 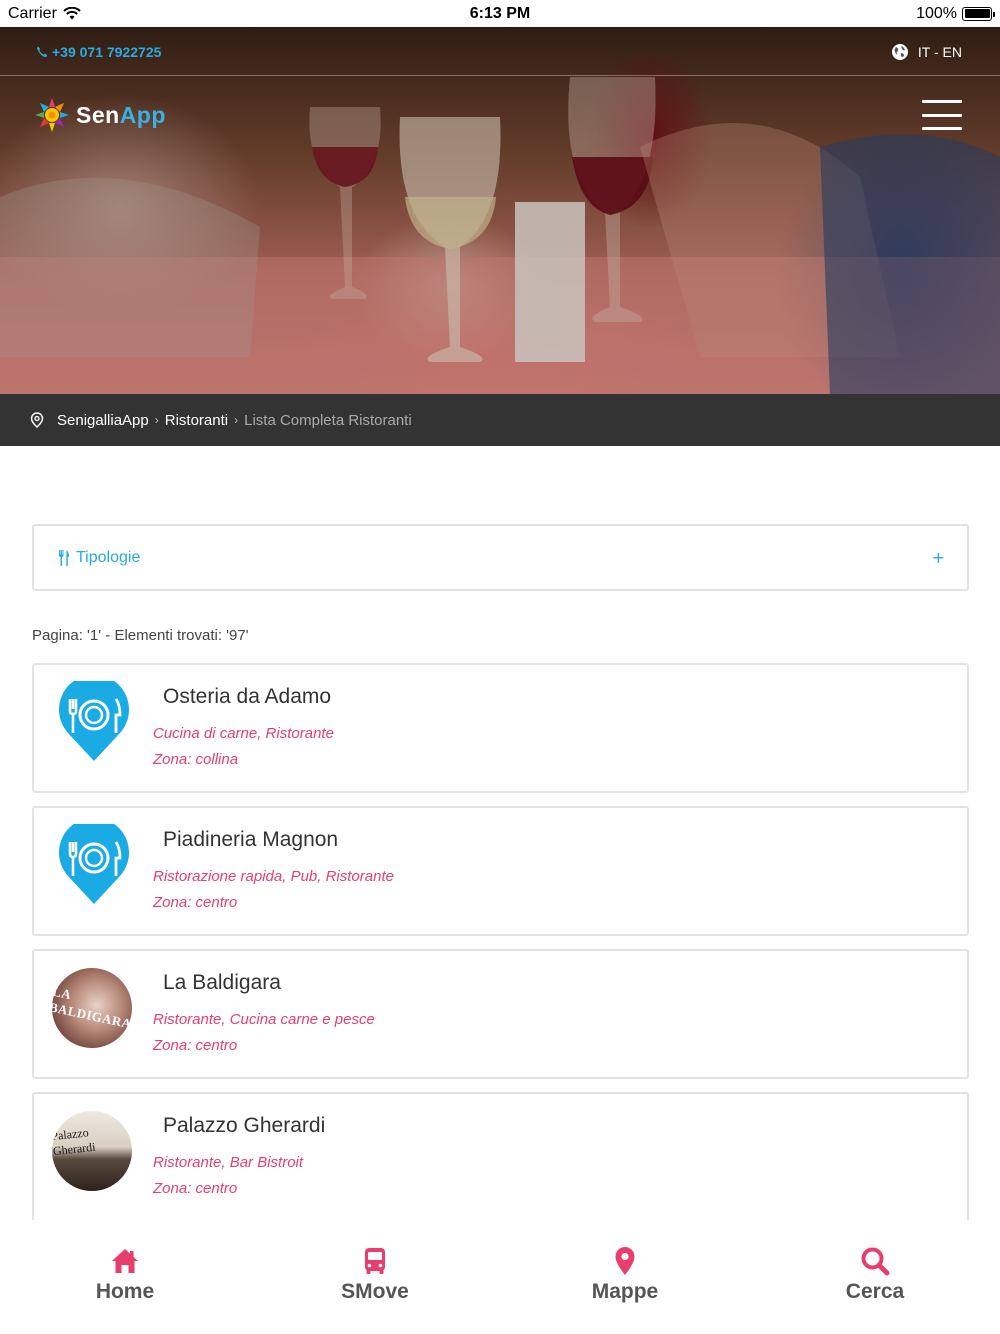 I want to click on phone-number: +39 071 7922725, so click(x=107, y=52).